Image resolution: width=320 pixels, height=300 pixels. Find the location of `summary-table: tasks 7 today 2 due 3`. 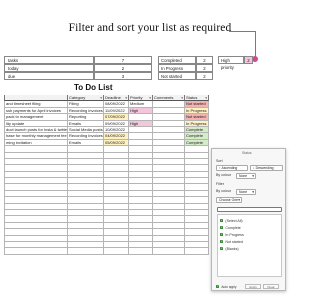

summary-table: tasks 7 today 2 due 3 is located at coordinates (78, 68).